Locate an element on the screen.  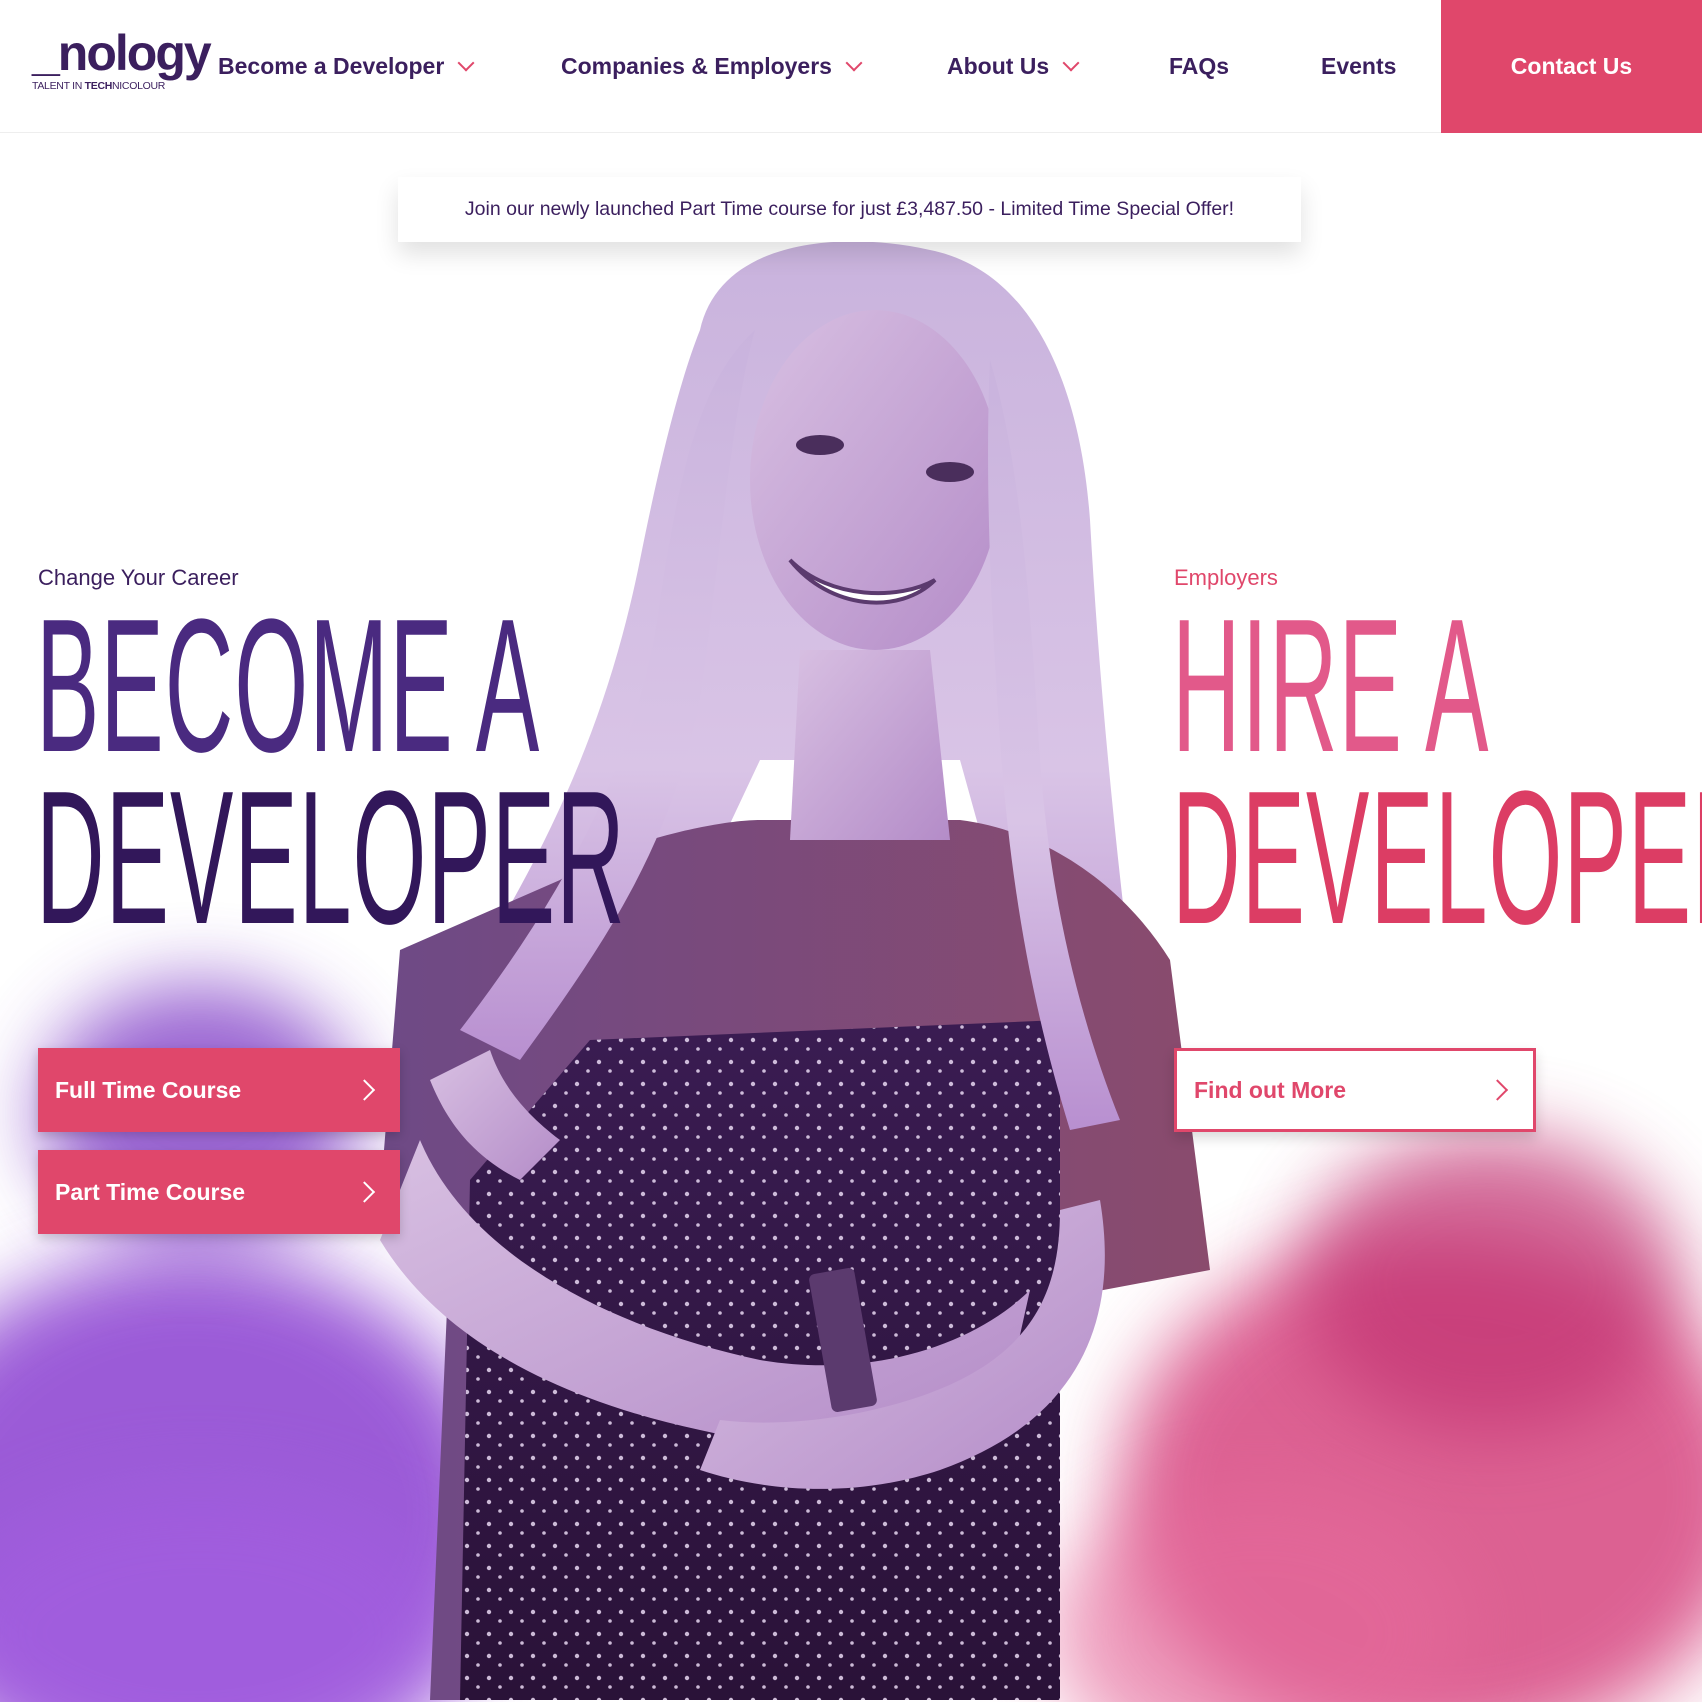
contact-us-button: Contact Us is located at coordinates (1571, 66).